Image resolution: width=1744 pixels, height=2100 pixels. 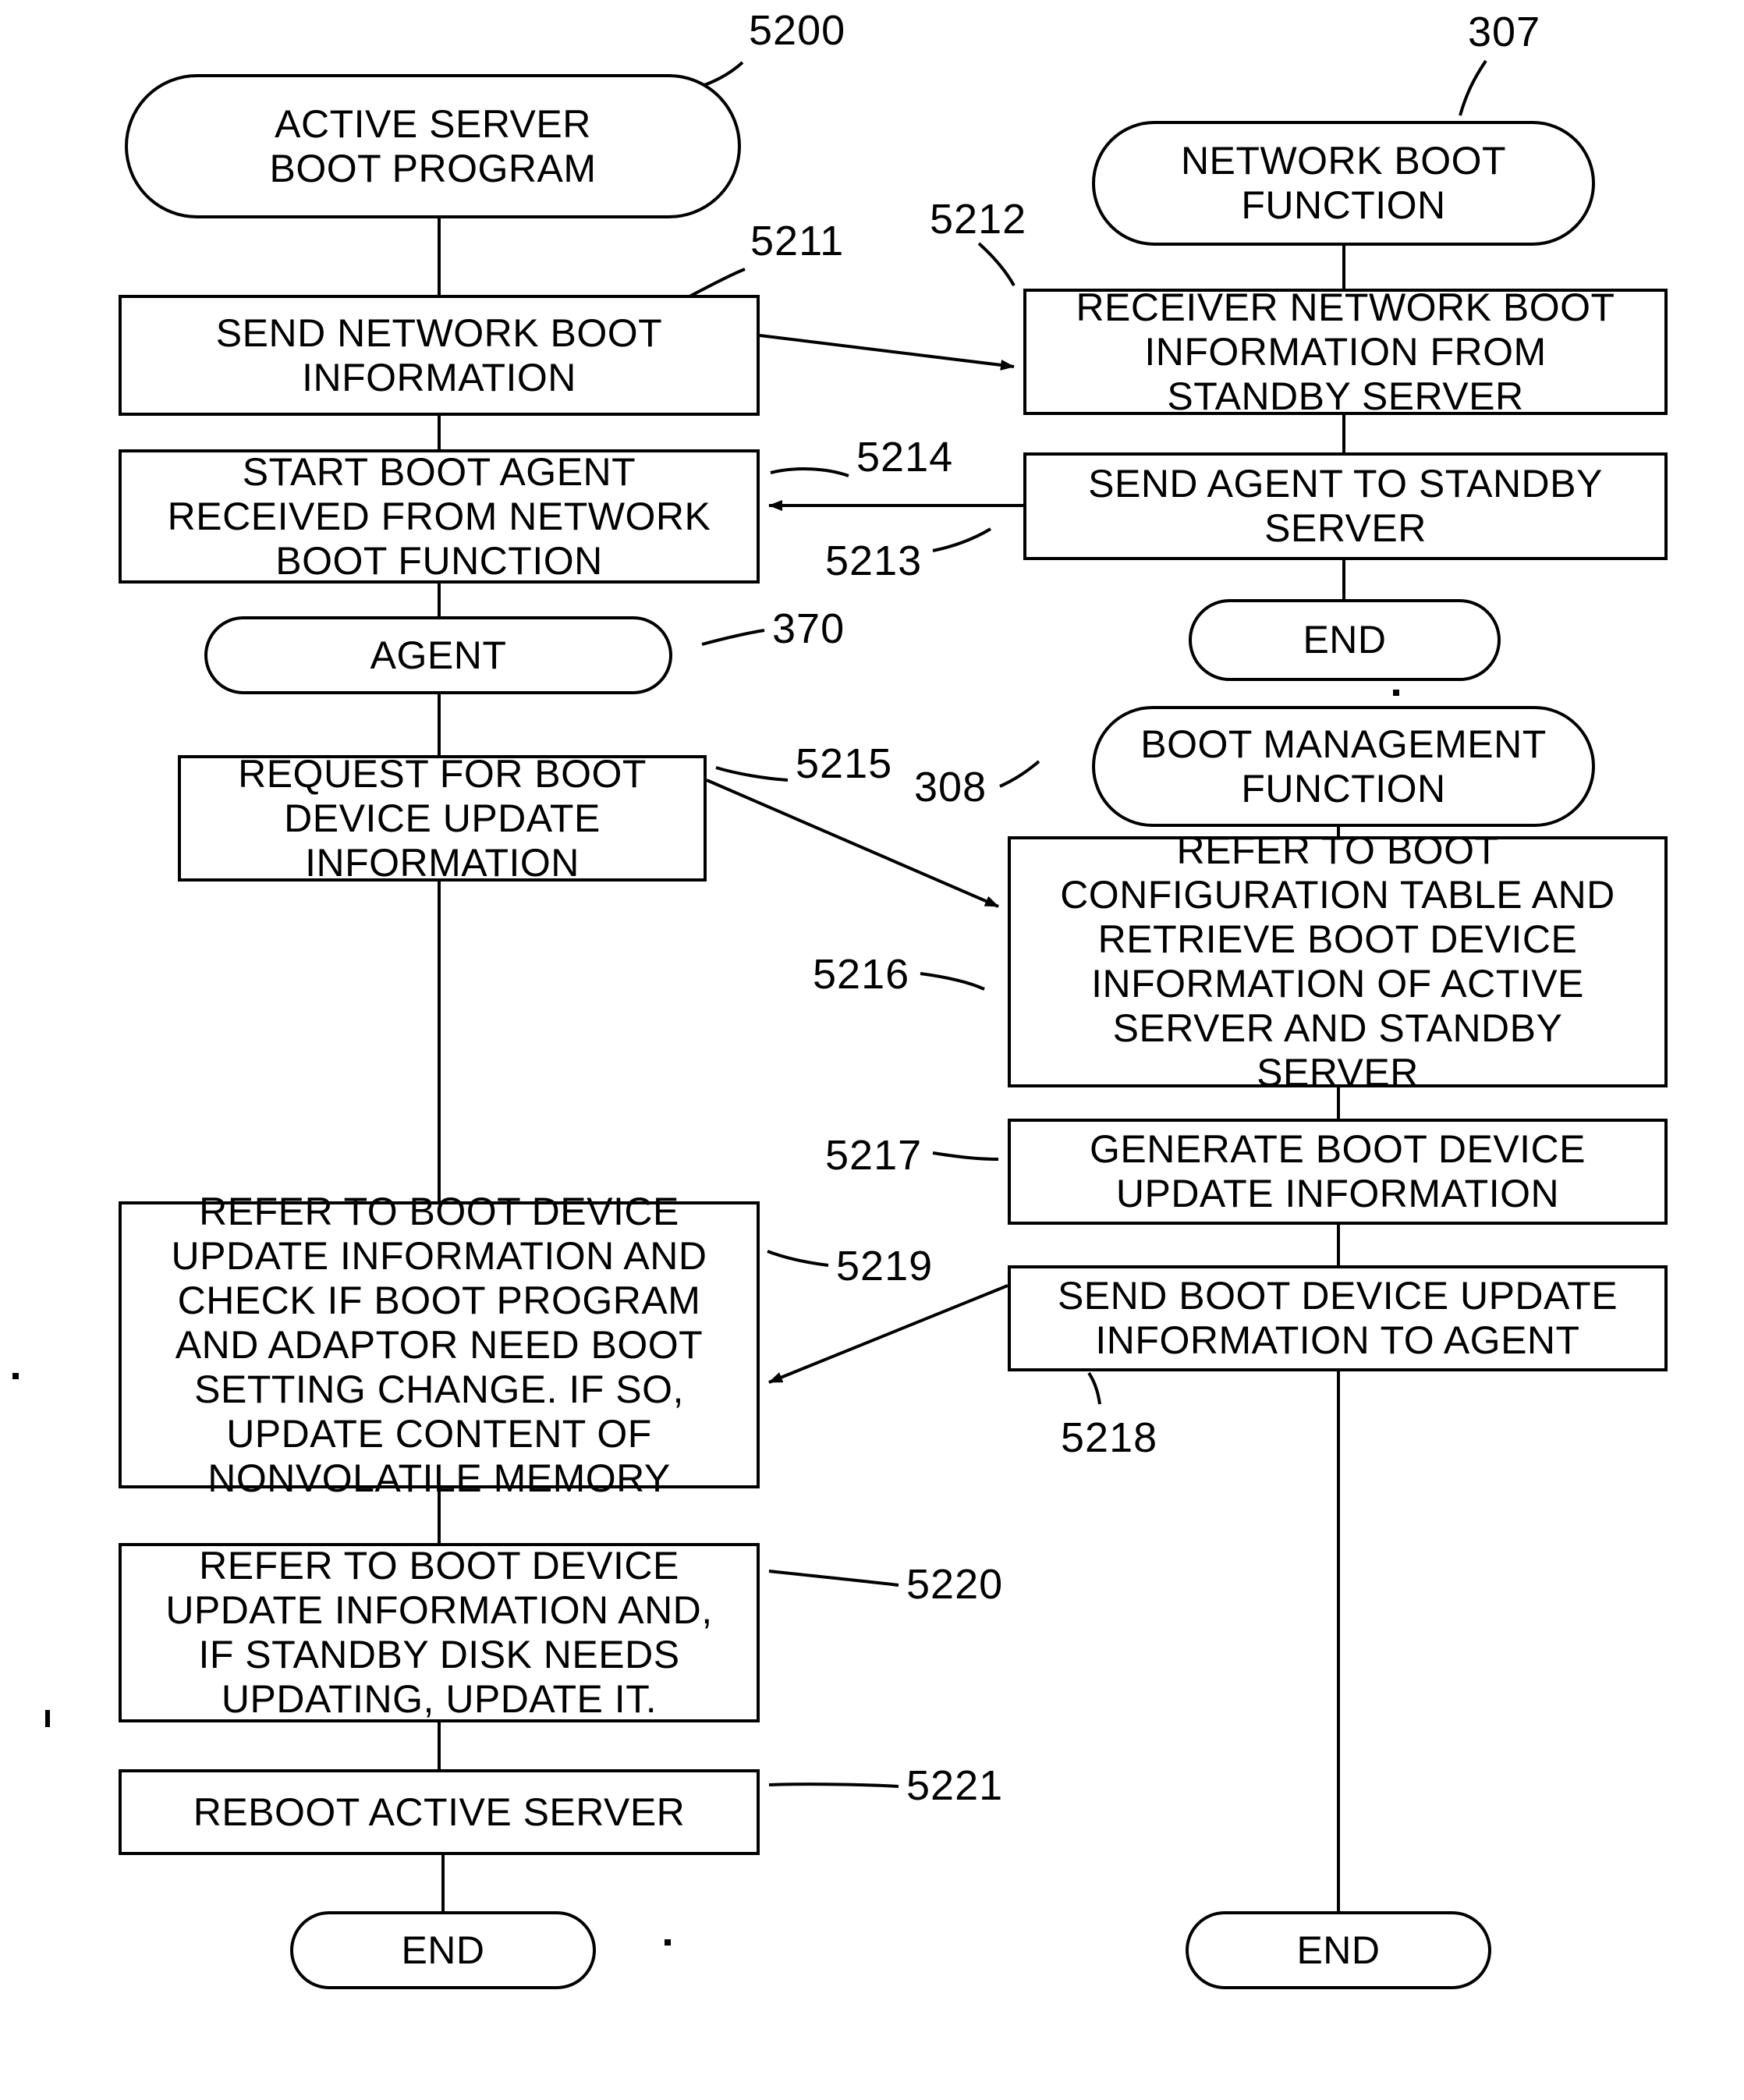 What do you see at coordinates (955, 1785) in the screenshot?
I see `ref-label-5221: 5221` at bounding box center [955, 1785].